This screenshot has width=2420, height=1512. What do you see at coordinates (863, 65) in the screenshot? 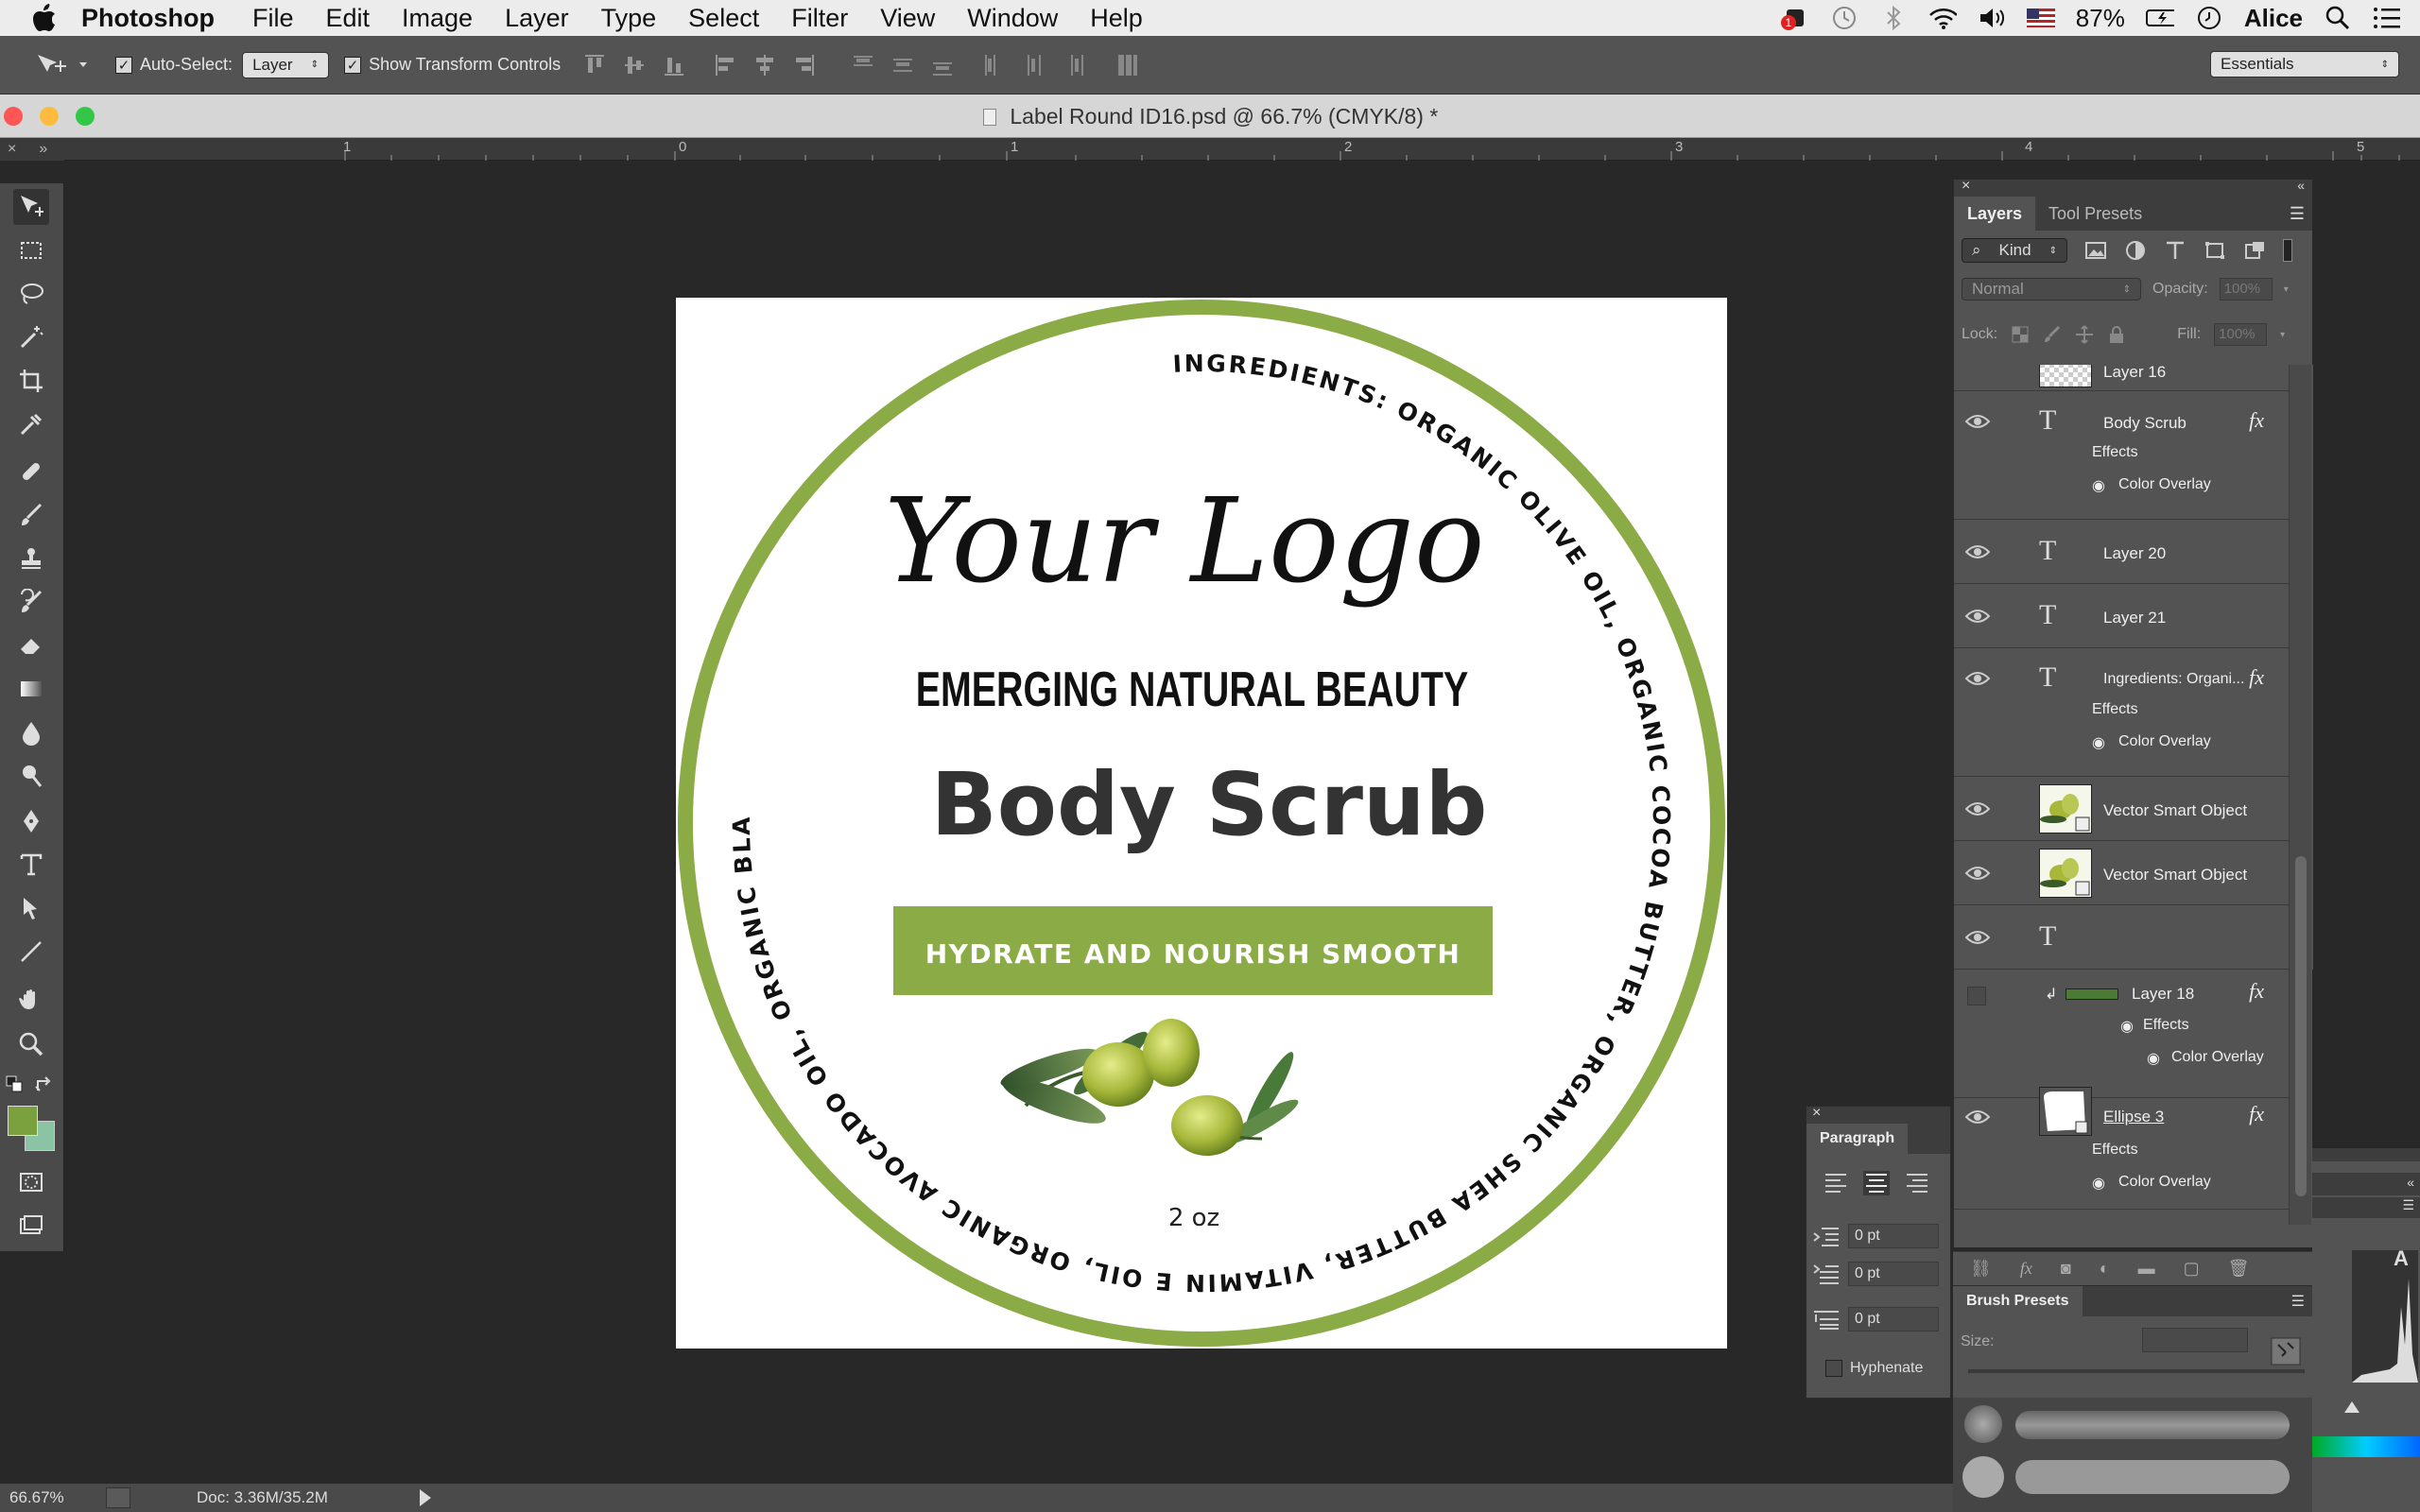
I see `distribute-top-icon` at bounding box center [863, 65].